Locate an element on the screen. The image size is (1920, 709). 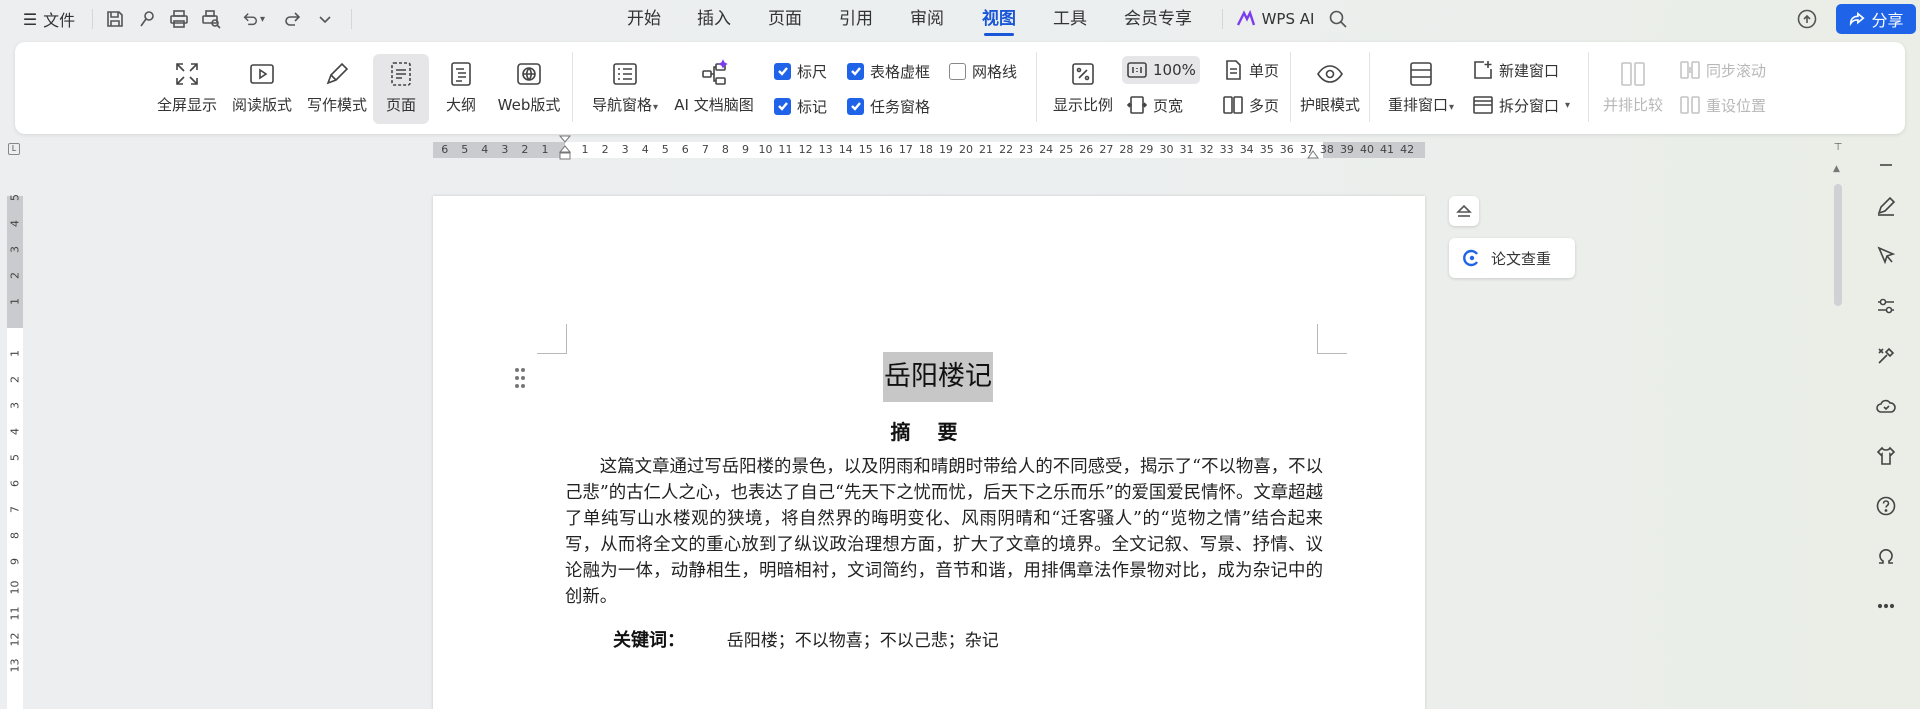
keywords-value: 岳阳楼；不以物喜；不以己悲；杂记 is located at coordinates (862, 641).